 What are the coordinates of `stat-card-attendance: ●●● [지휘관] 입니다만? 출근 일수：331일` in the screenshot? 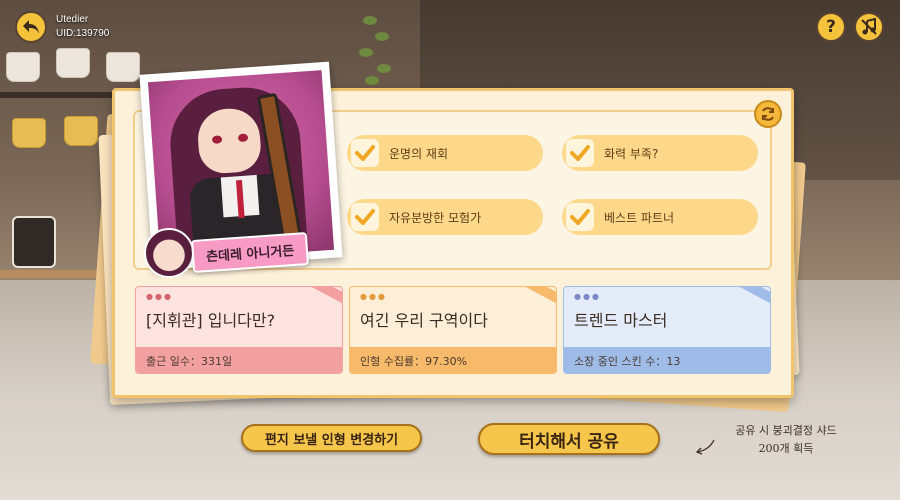 It's located at (239, 330).